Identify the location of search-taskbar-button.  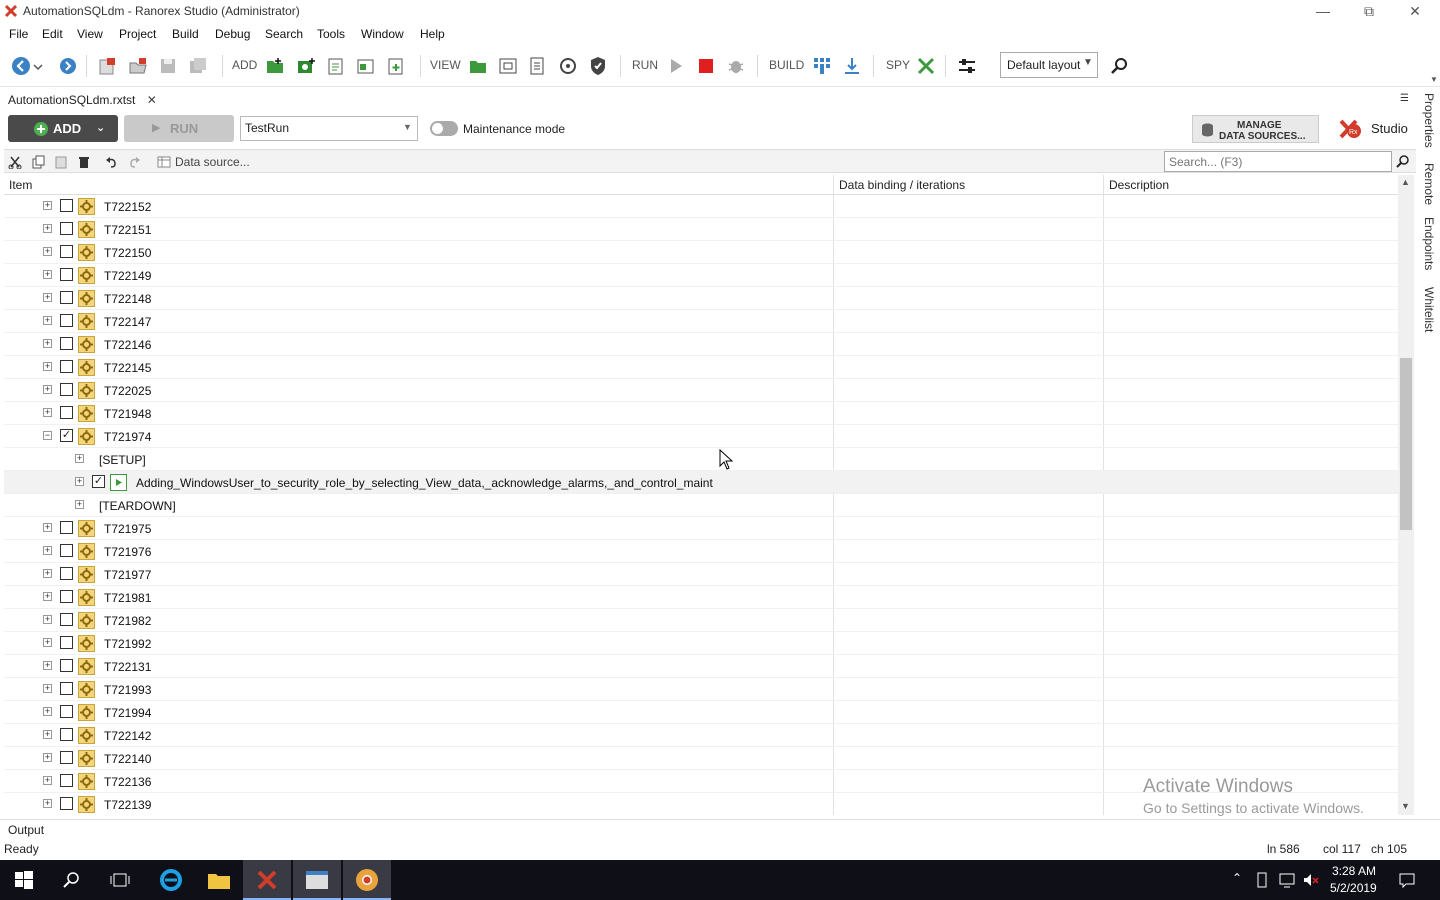
(72, 880).